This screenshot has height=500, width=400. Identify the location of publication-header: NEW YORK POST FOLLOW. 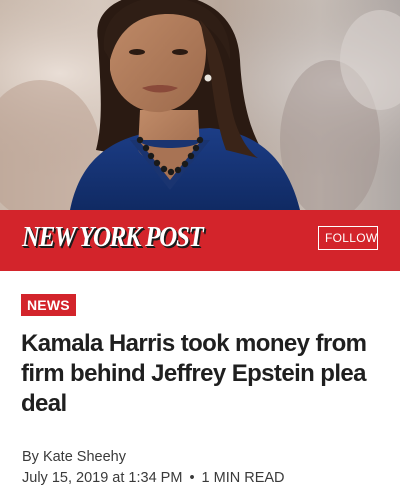
(200, 240).